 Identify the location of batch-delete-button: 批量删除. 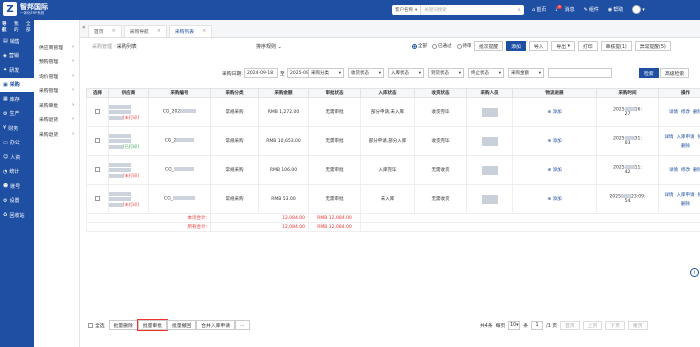
(123, 325).